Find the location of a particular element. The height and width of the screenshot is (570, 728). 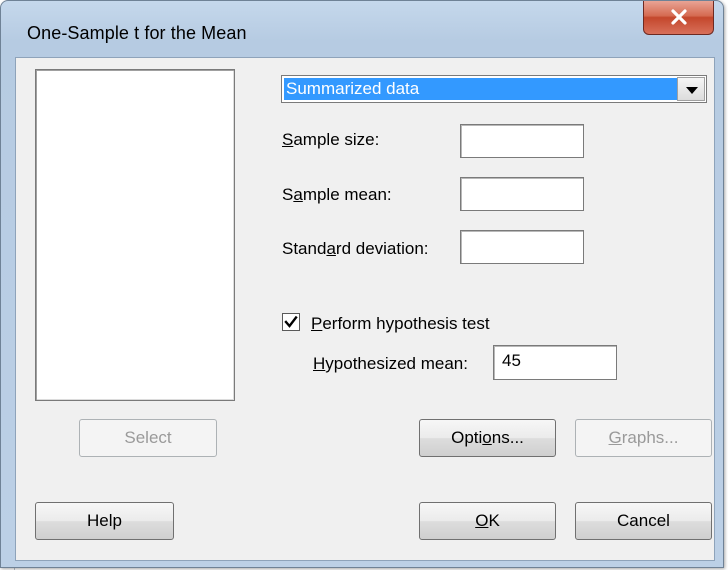

cancel-button: Cancel is located at coordinates (643, 521).